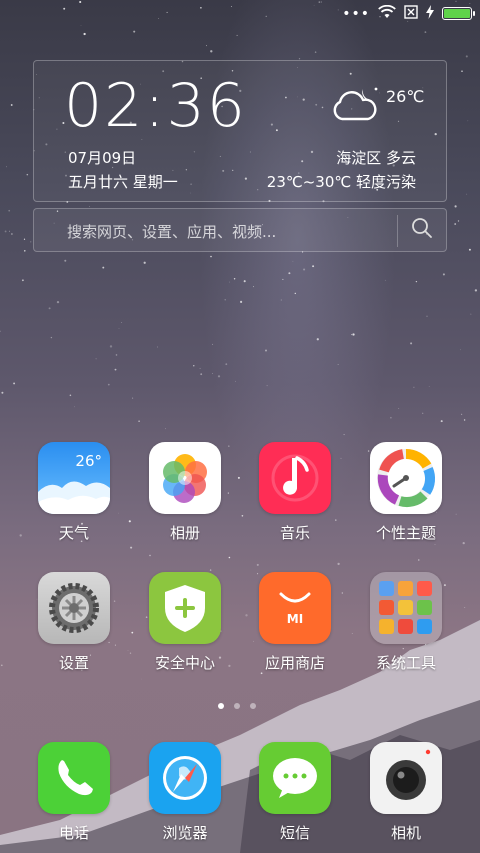 The height and width of the screenshot is (853, 480). I want to click on app-music: 音乐, so click(295, 492).